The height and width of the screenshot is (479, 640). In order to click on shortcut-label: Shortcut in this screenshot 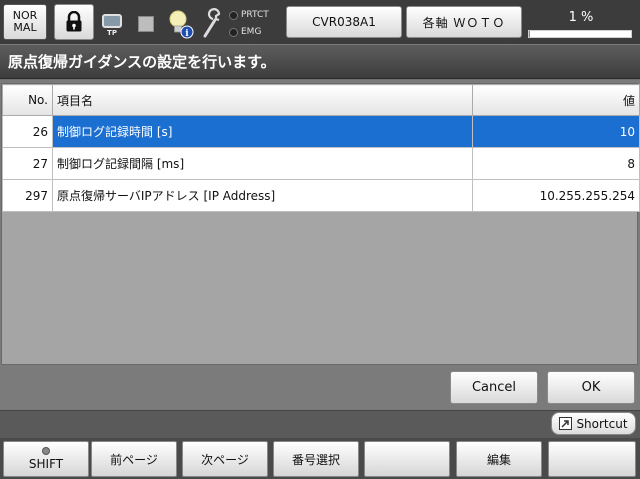, I will do `click(602, 423)`.